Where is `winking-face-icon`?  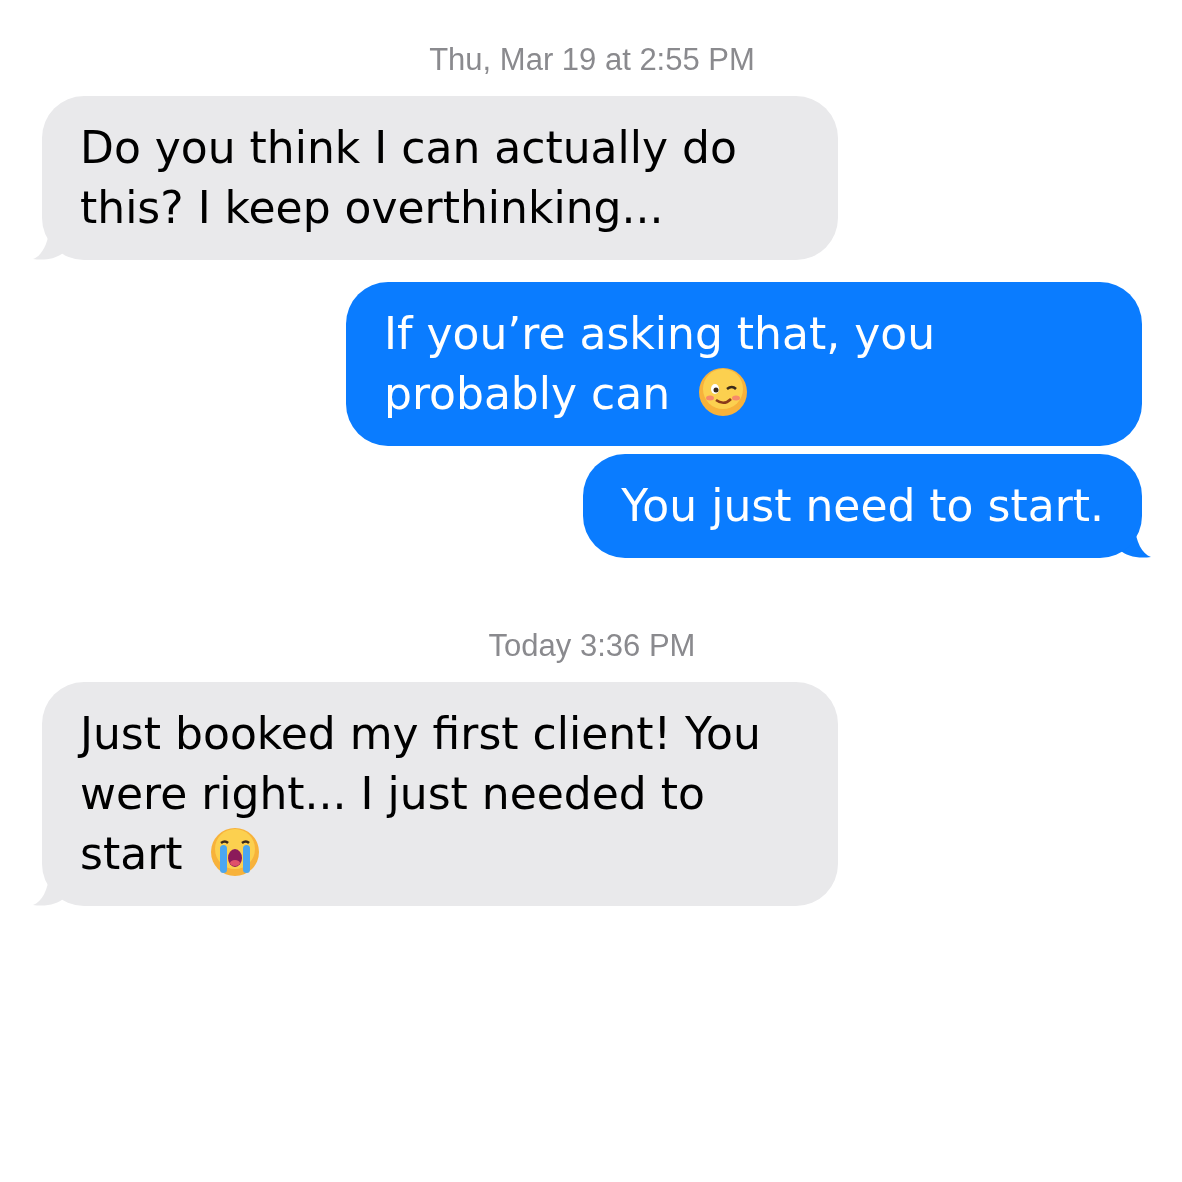
winking-face-icon is located at coordinates (723, 392).